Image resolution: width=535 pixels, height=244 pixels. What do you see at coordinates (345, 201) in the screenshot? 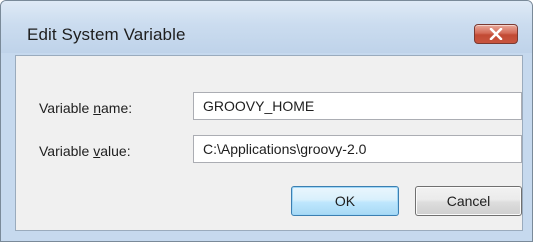
I see `ok-button: OK` at bounding box center [345, 201].